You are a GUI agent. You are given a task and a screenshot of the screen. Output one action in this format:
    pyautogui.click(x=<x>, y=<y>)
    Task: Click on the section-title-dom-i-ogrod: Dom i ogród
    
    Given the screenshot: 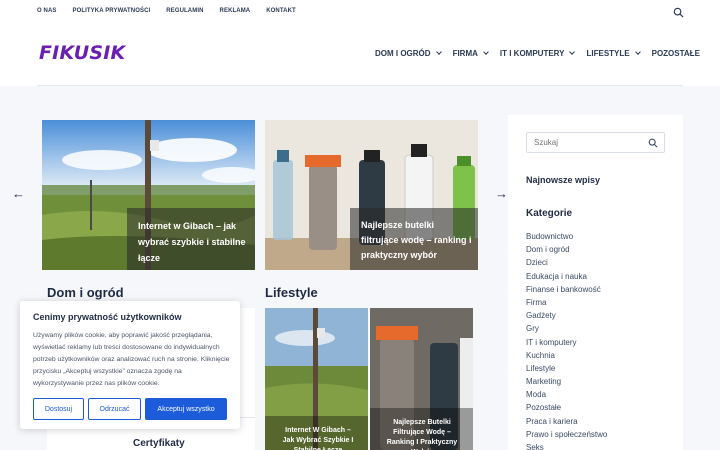 What is the action you would take?
    pyautogui.click(x=85, y=292)
    